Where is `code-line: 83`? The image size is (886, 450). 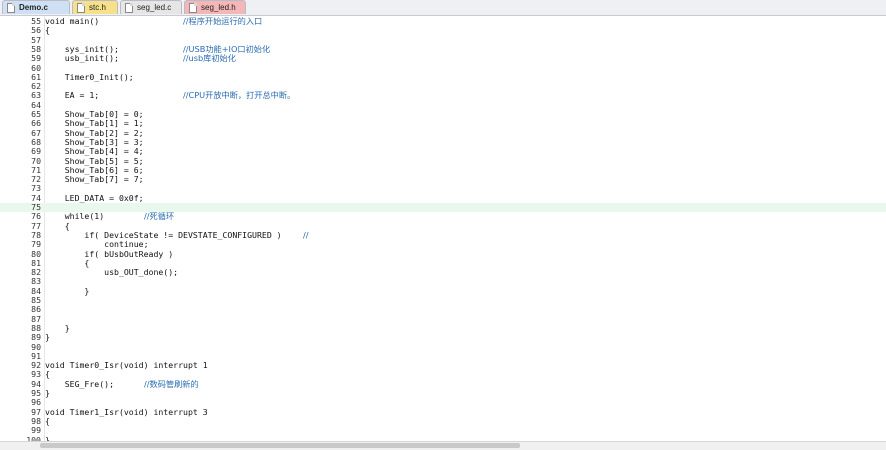 code-line: 83 is located at coordinates (443, 282).